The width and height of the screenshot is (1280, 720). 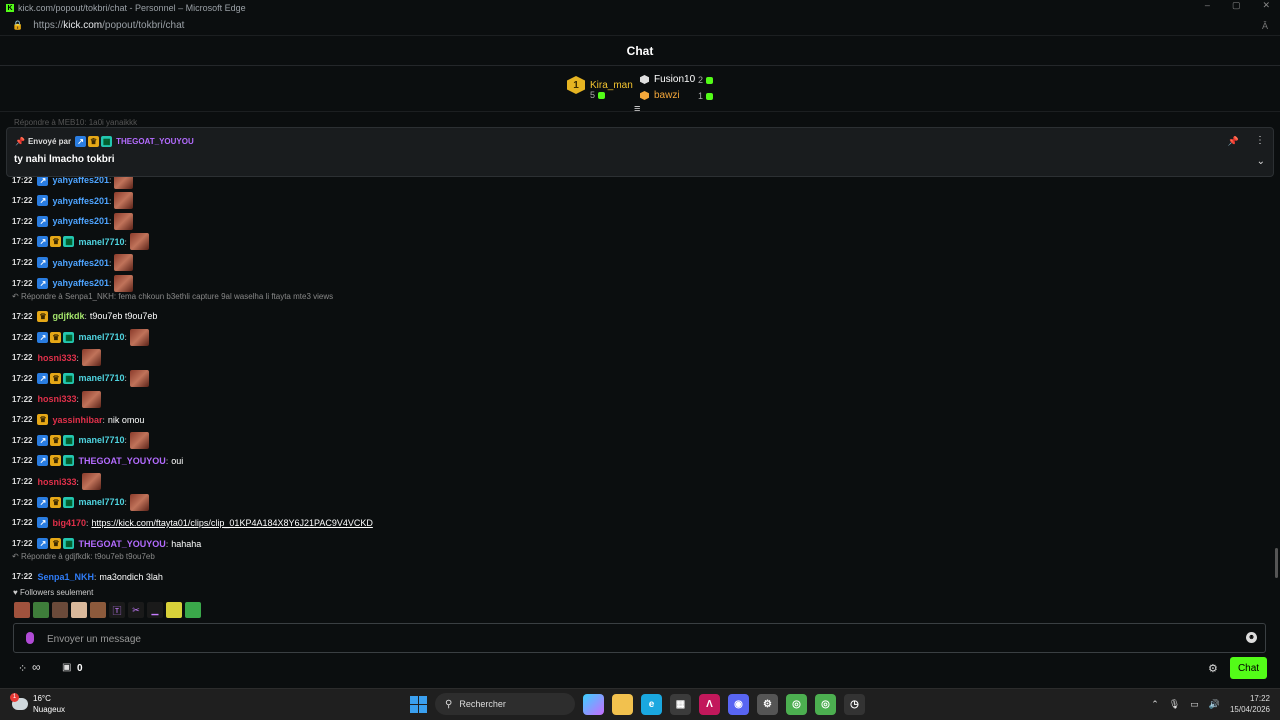 What do you see at coordinates (193, 610) in the screenshot?
I see `emote-kick-icon` at bounding box center [193, 610].